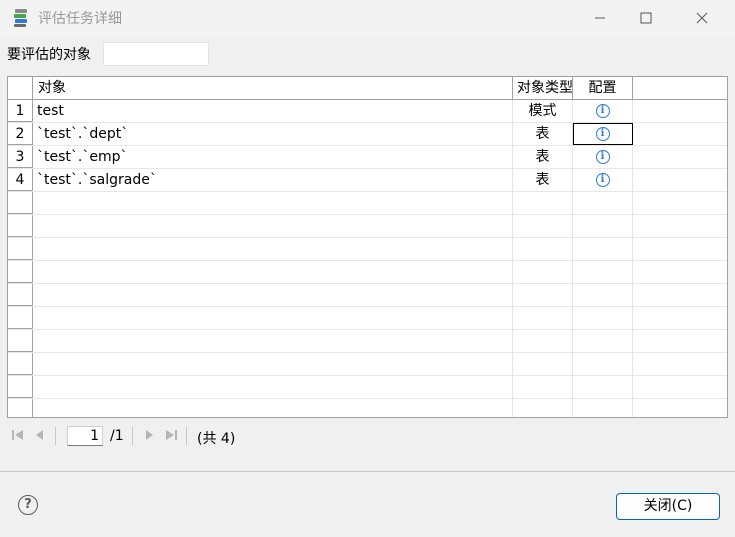 This screenshot has width=735, height=537. I want to click on table-row: 3 `test`.`emp` 表 i, so click(367, 157).